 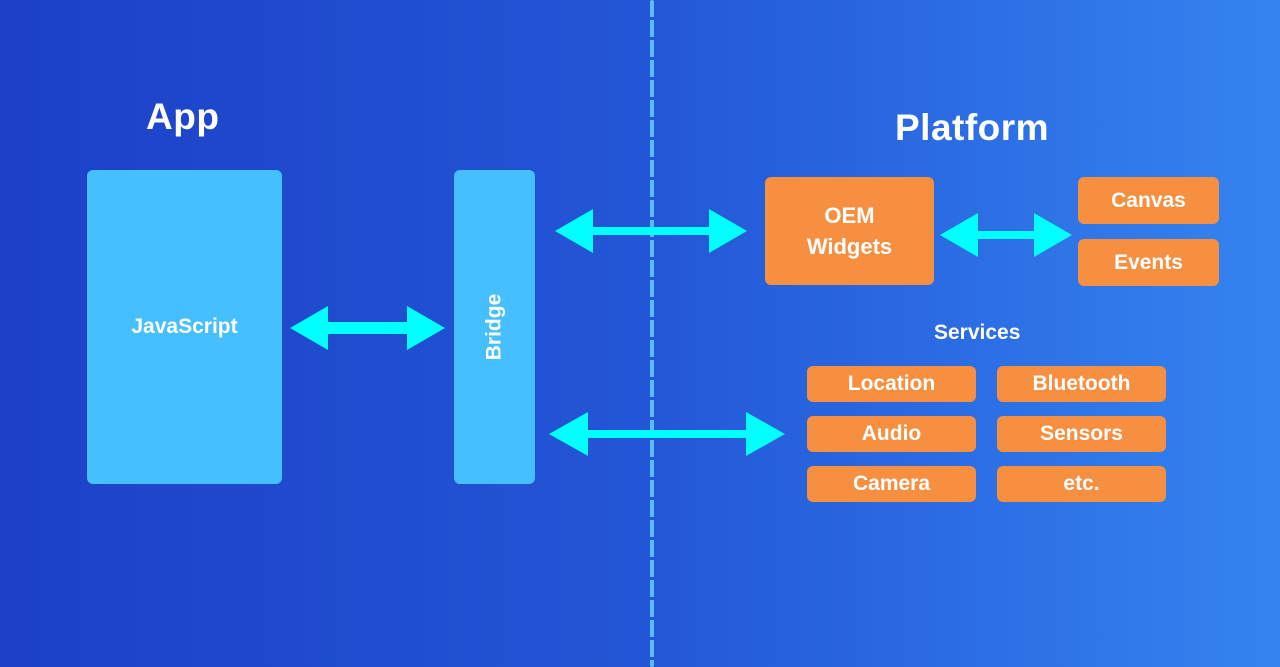 What do you see at coordinates (891, 384) in the screenshot?
I see `service-location: Location` at bounding box center [891, 384].